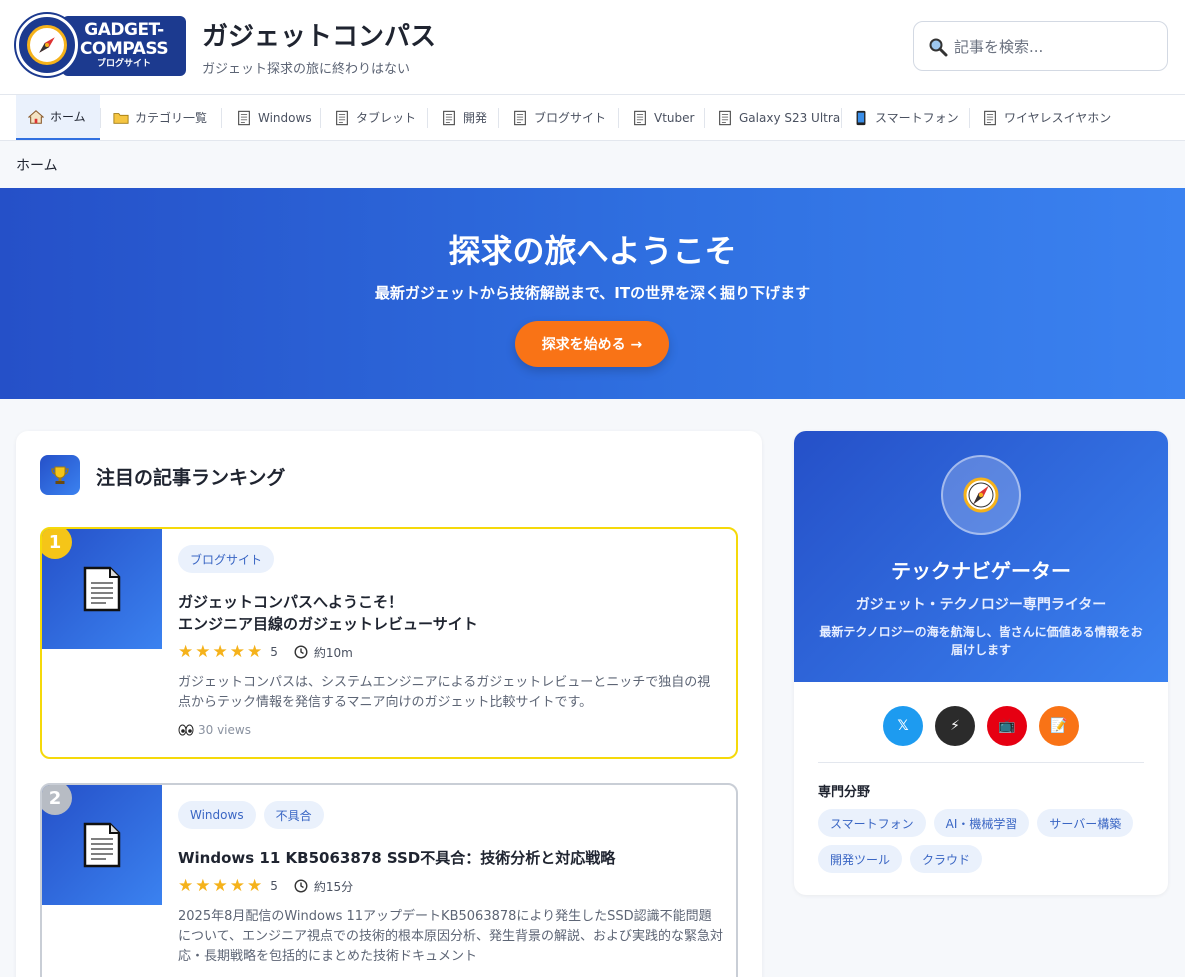 This screenshot has width=1185, height=977. What do you see at coordinates (171, 118) in the screenshot?
I see `nav-label: カテゴリ一覧` at bounding box center [171, 118].